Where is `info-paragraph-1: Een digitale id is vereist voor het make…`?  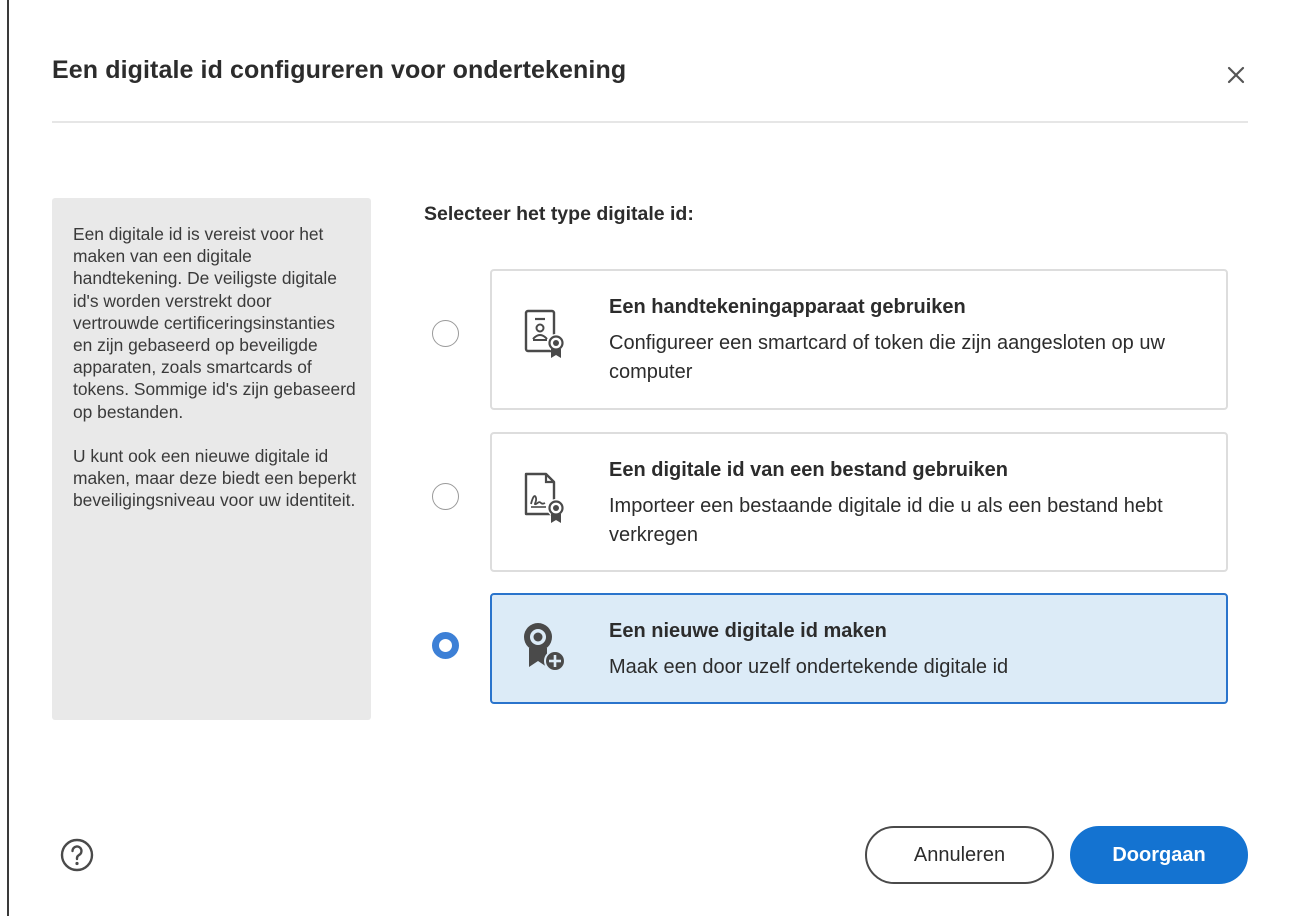 info-paragraph-1: Een digitale id is vereist voor het make… is located at coordinates (214, 323).